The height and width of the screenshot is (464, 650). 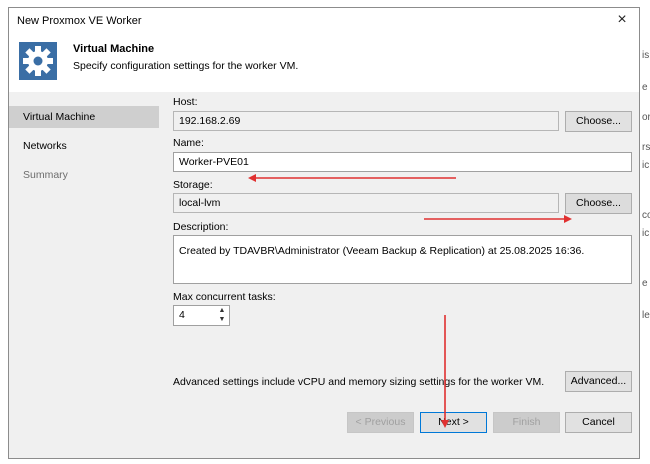 I want to click on header-title: Virtual Machine, so click(x=114, y=49).